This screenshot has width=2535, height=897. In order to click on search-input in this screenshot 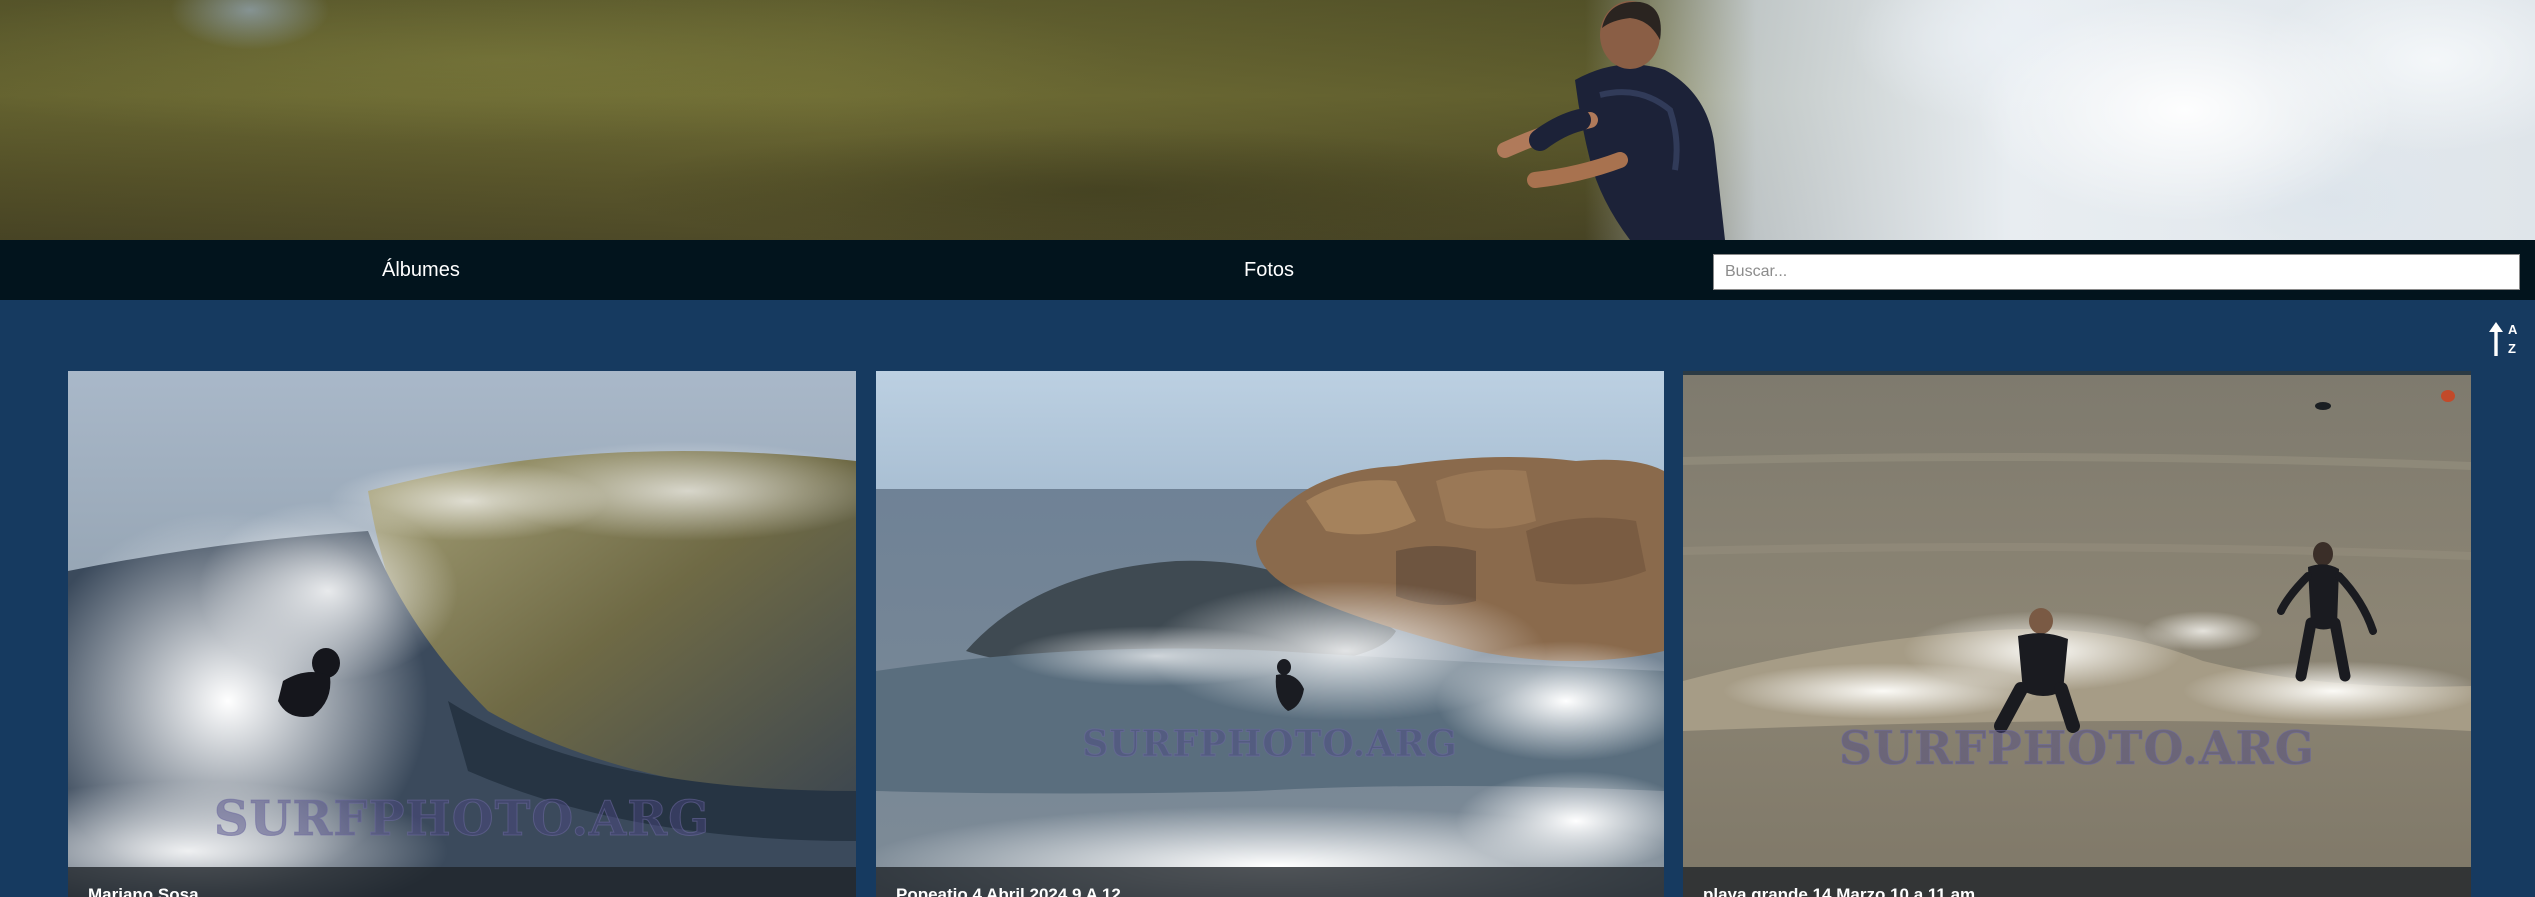, I will do `click(2116, 272)`.